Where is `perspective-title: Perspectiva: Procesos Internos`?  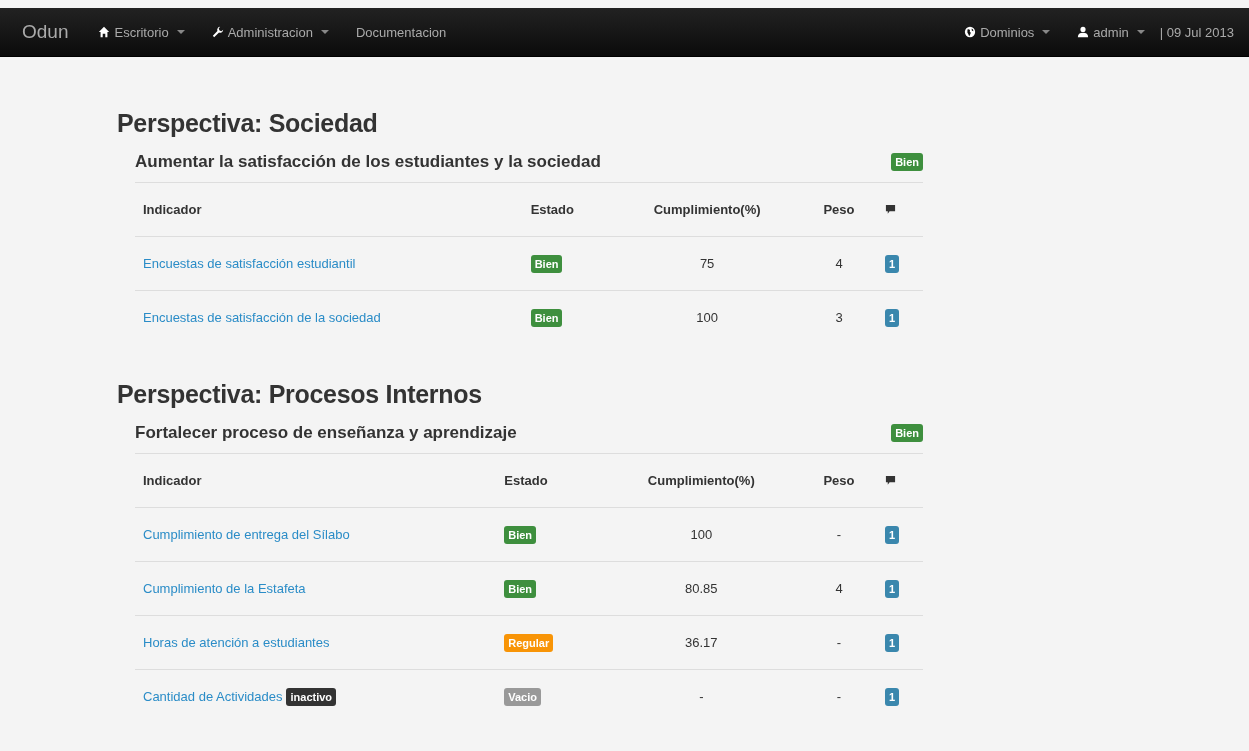
perspective-title: Perspectiva: Procesos Internos is located at coordinates (300, 394).